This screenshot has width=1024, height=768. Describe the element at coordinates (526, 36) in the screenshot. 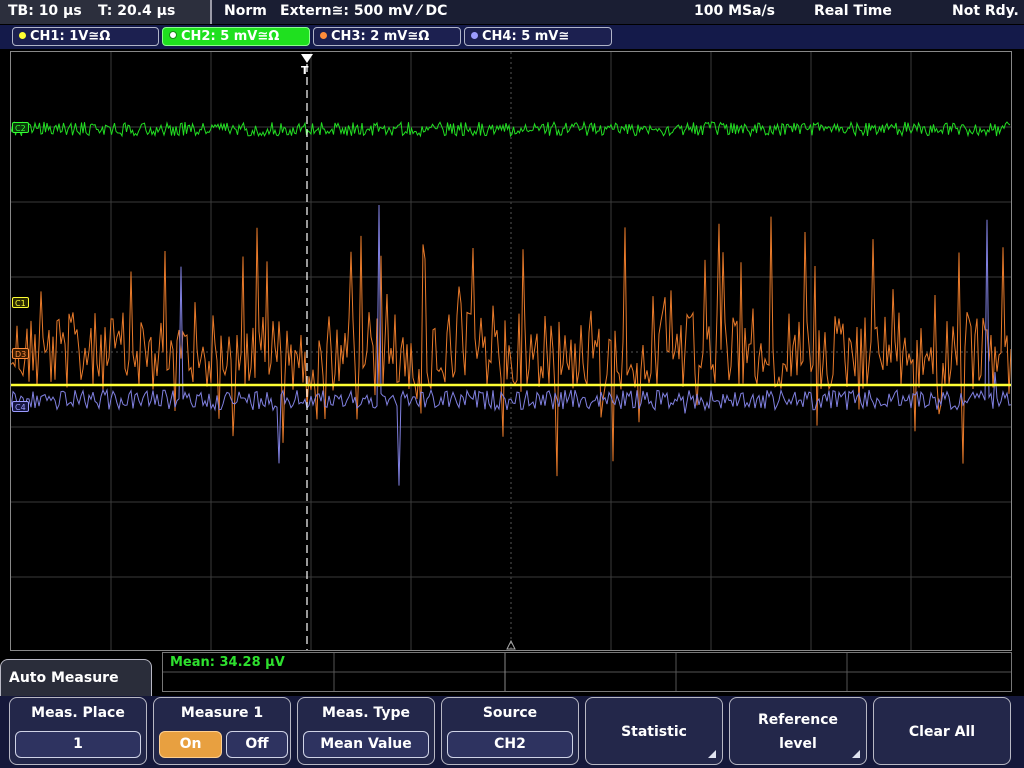

I see `channel-tab-label: CH4: 5 mV≅` at that location.